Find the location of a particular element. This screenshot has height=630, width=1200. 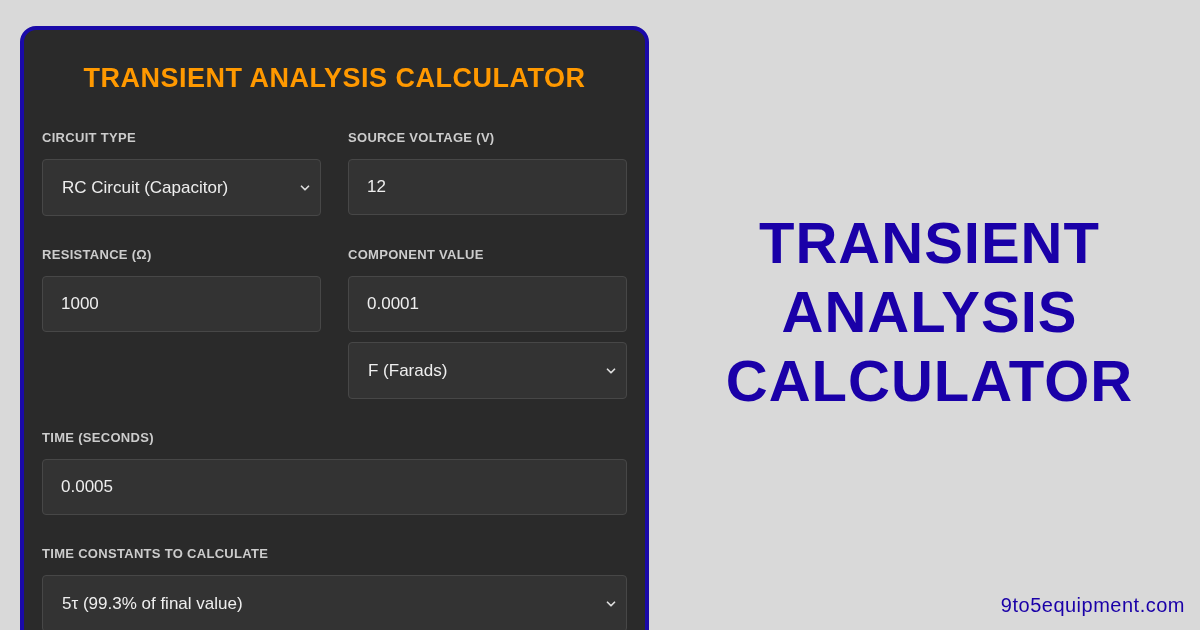

field-label: SOURCE VOLTAGE (V) is located at coordinates (422, 138).